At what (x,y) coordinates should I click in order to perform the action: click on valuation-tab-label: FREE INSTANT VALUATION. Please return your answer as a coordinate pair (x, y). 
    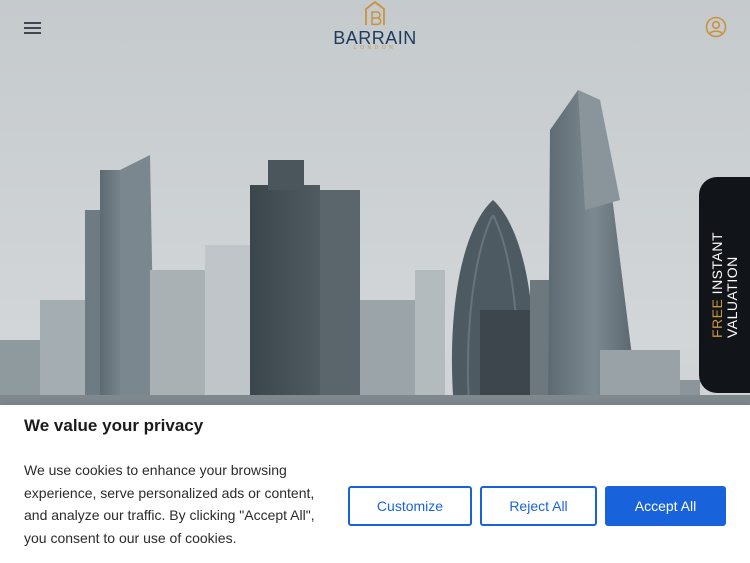
    Looking at the image, I should click on (724, 285).